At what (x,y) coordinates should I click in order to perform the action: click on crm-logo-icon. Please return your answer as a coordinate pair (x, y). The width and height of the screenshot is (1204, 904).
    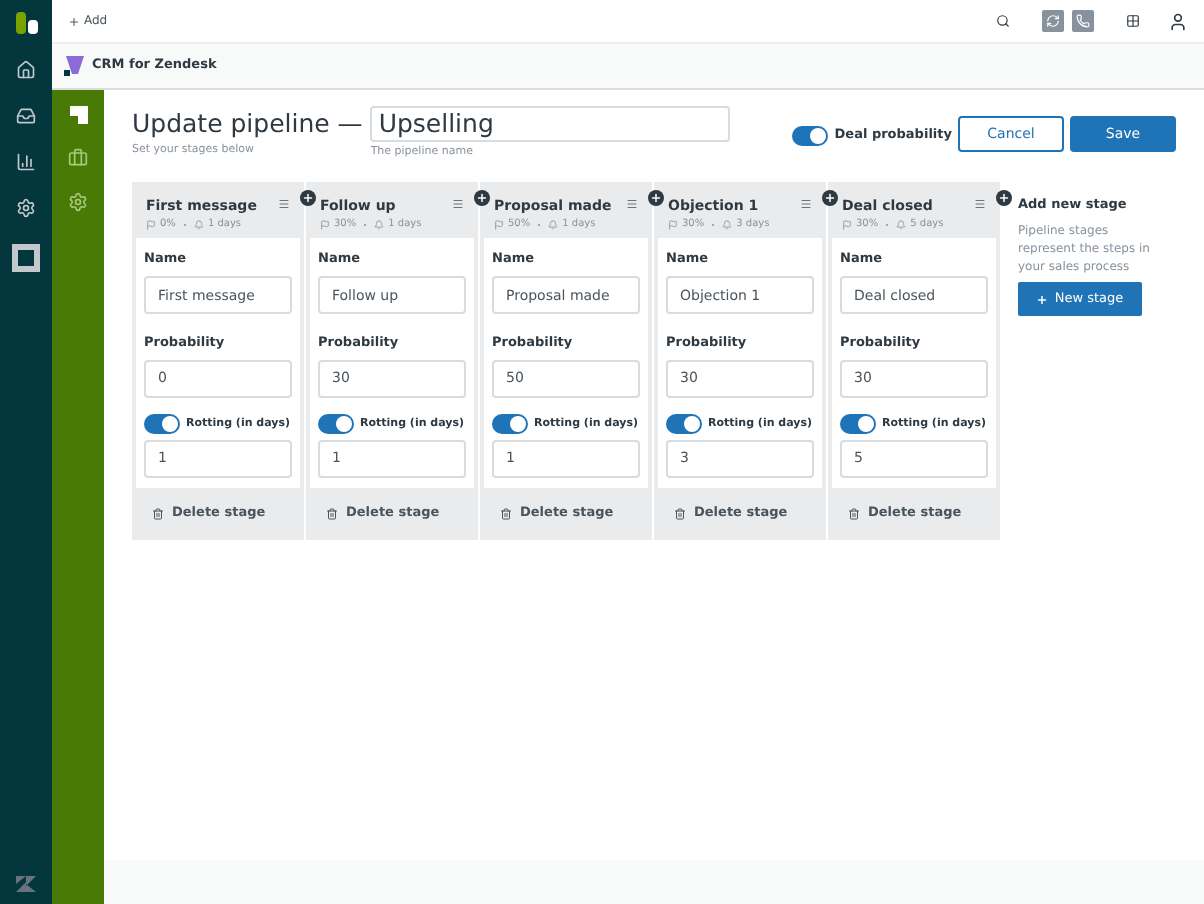
    Looking at the image, I should click on (74, 66).